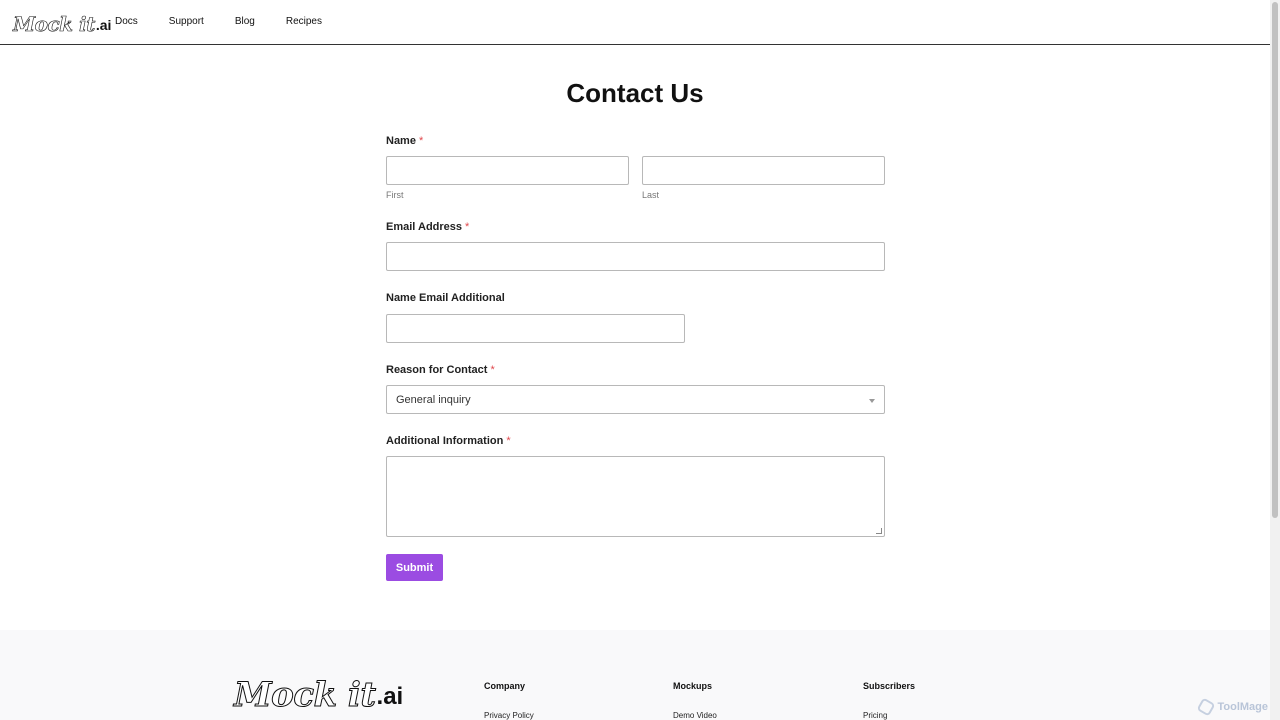 This screenshot has width=1280, height=720. I want to click on watermark: ToolMage, so click(1232, 707).